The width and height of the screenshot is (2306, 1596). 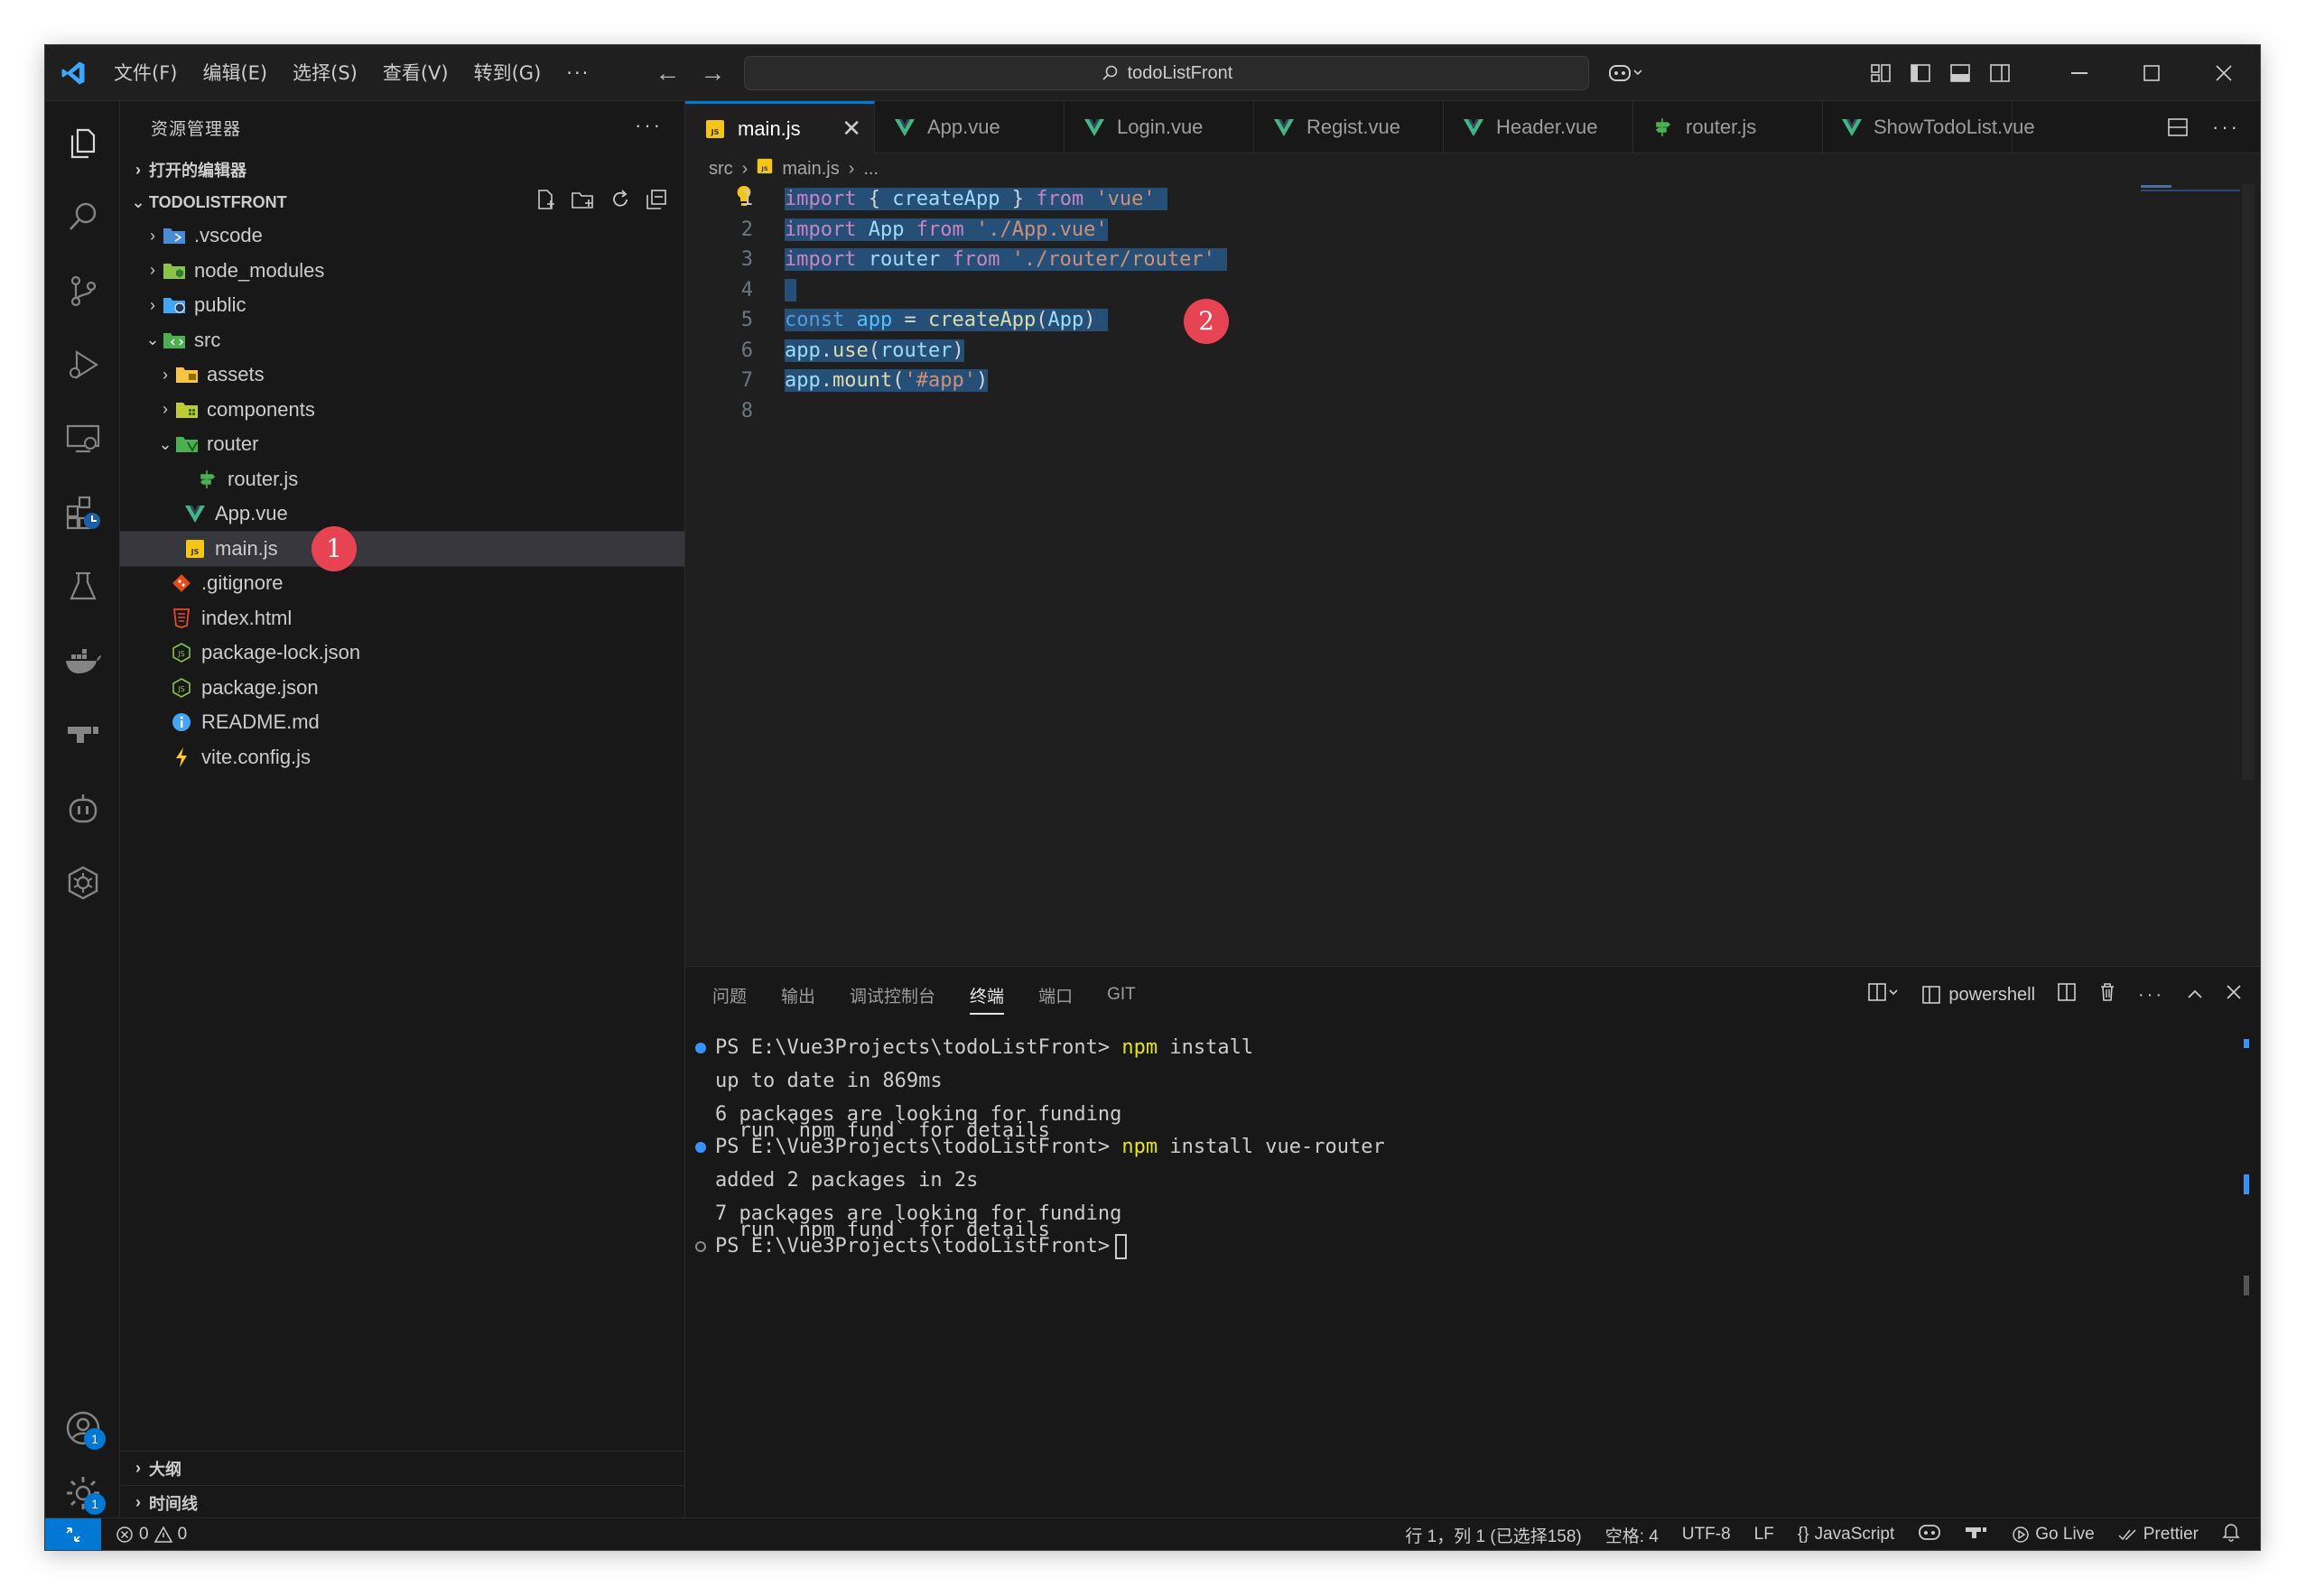 What do you see at coordinates (1929, 1534) in the screenshot?
I see `copilot-status-icon` at bounding box center [1929, 1534].